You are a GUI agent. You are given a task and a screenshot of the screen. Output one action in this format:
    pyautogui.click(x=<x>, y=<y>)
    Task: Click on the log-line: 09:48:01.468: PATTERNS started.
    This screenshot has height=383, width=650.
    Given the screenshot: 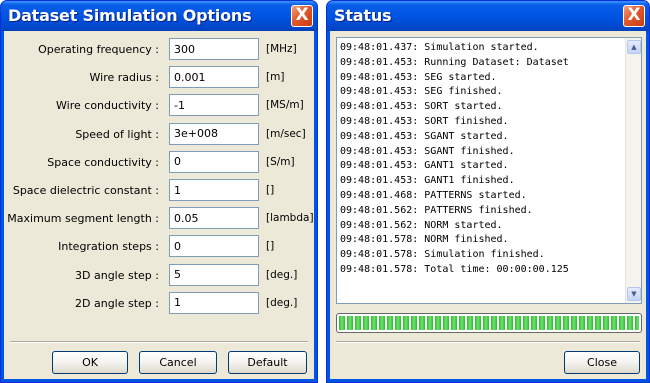 What is the action you would take?
    pyautogui.click(x=433, y=195)
    